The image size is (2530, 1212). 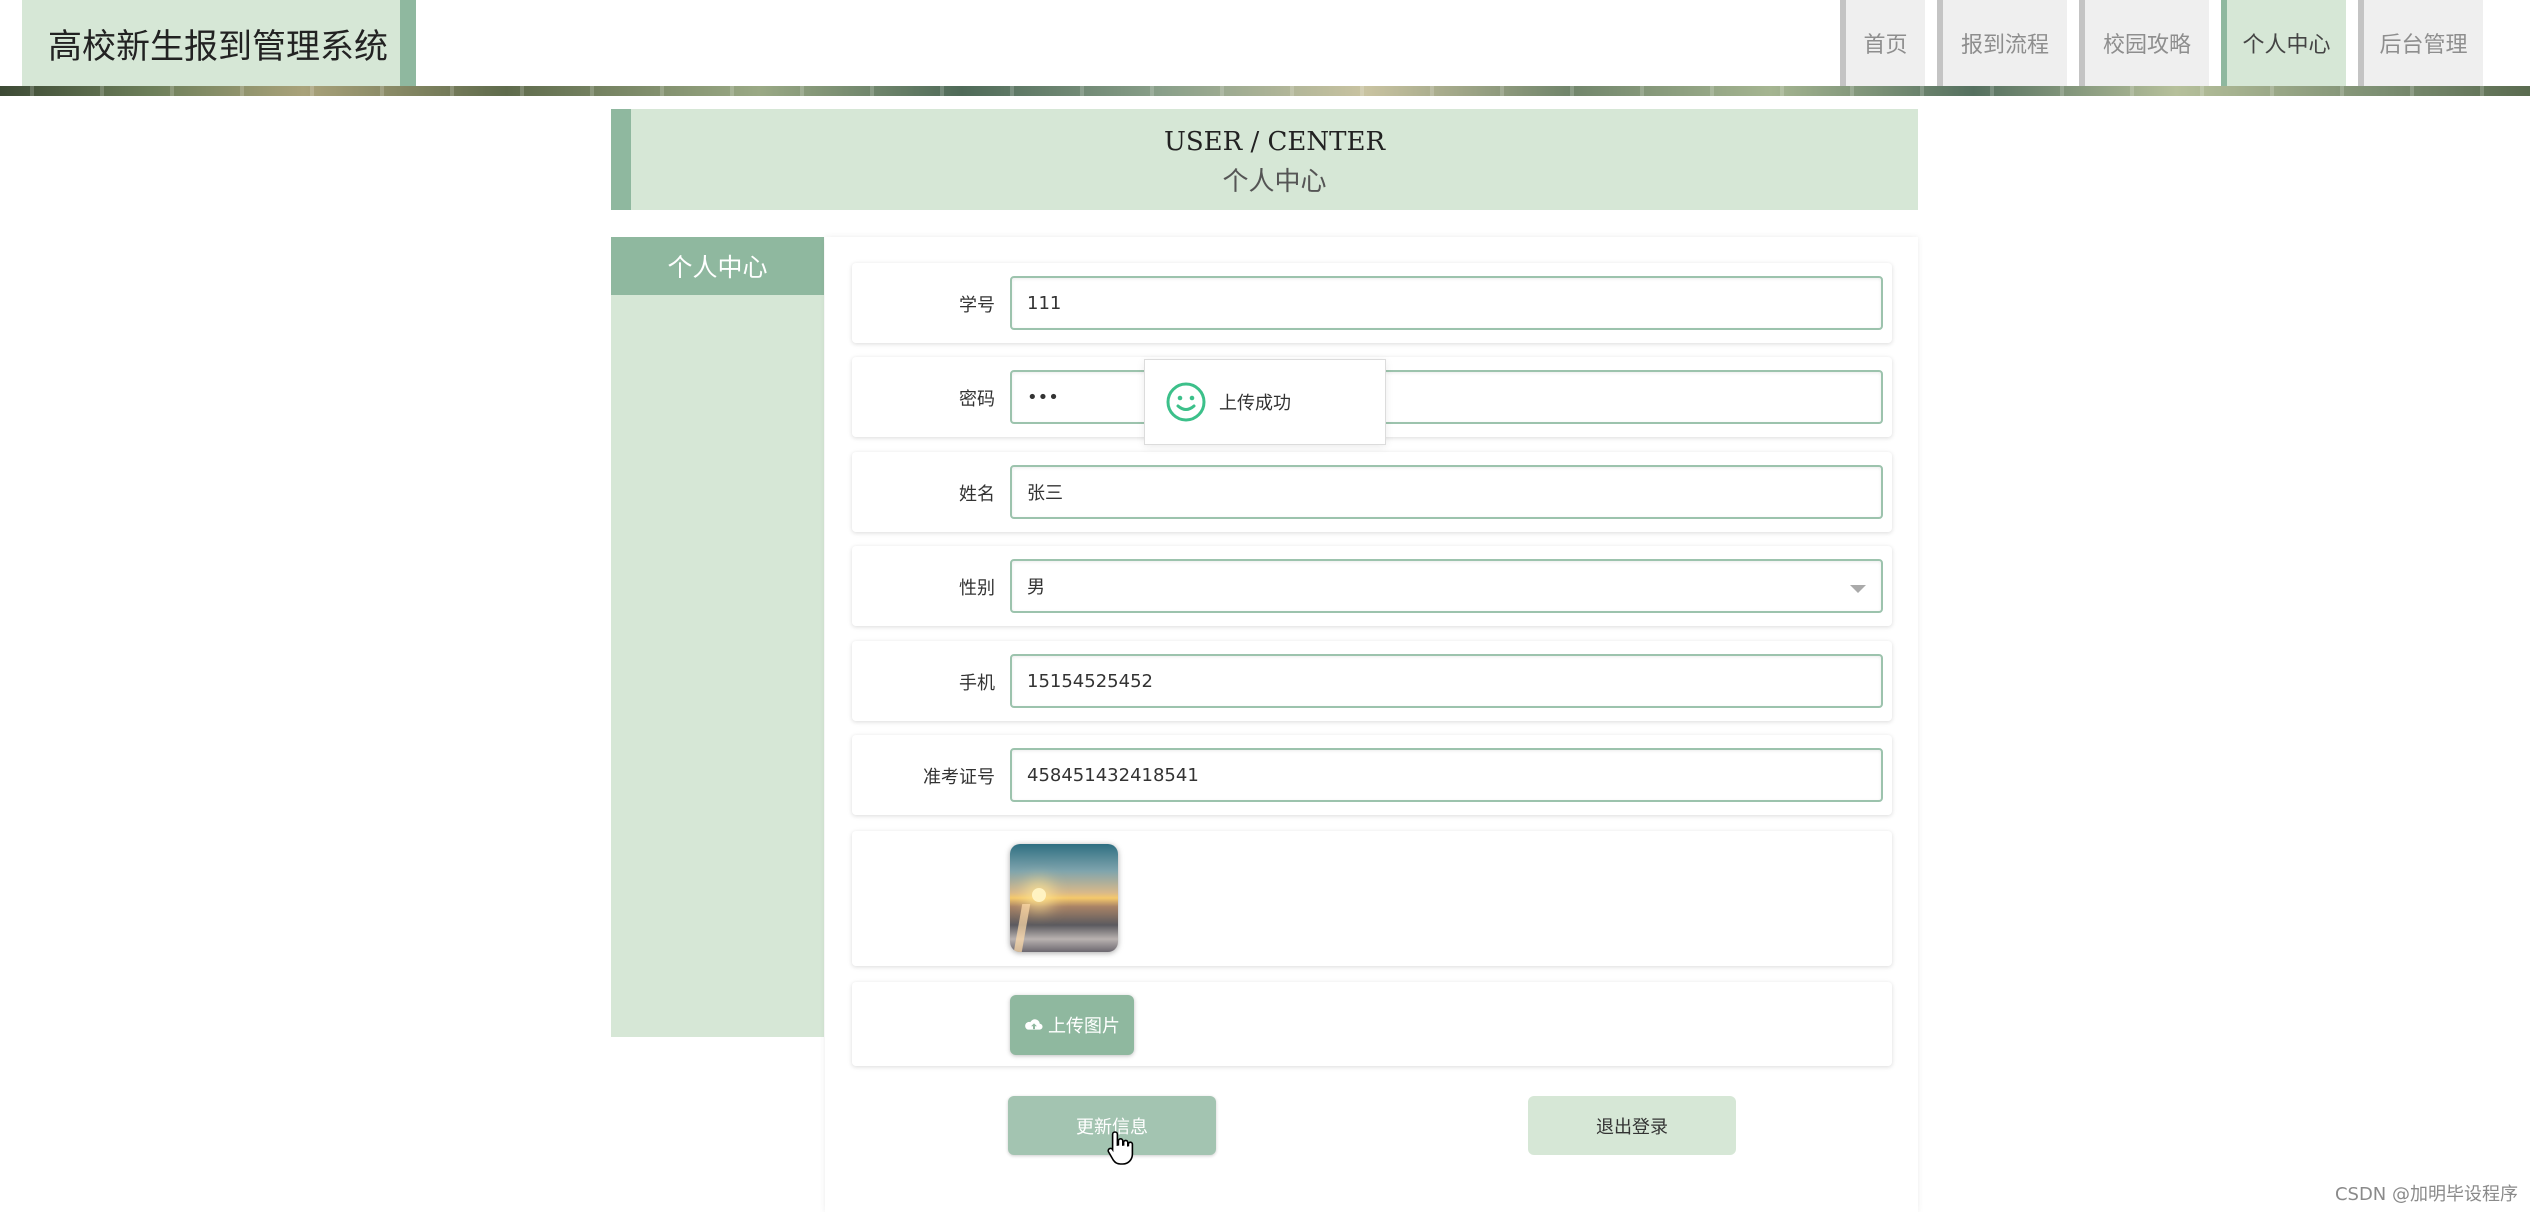 I want to click on form-row-gender: 性别 男, so click(x=1372, y=586).